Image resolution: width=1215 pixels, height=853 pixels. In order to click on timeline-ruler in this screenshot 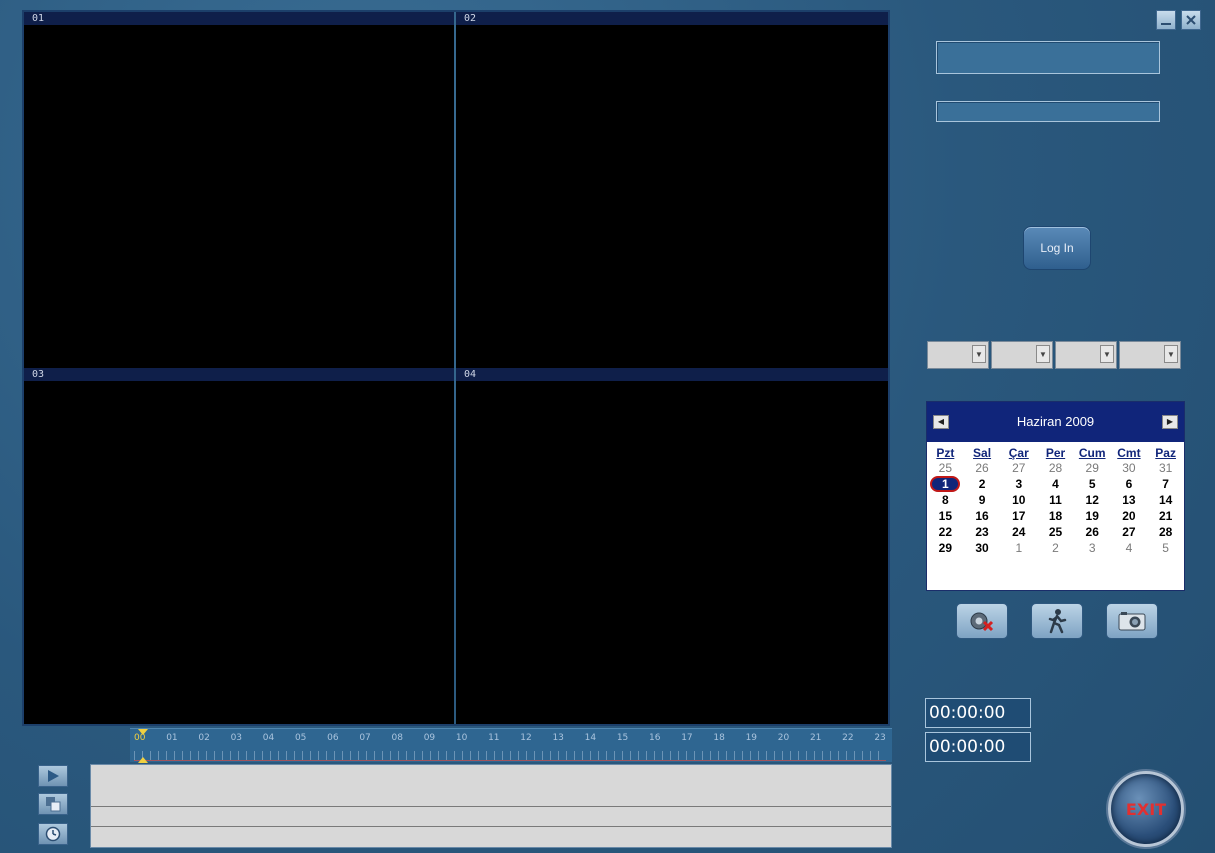, I will do `click(510, 756)`.